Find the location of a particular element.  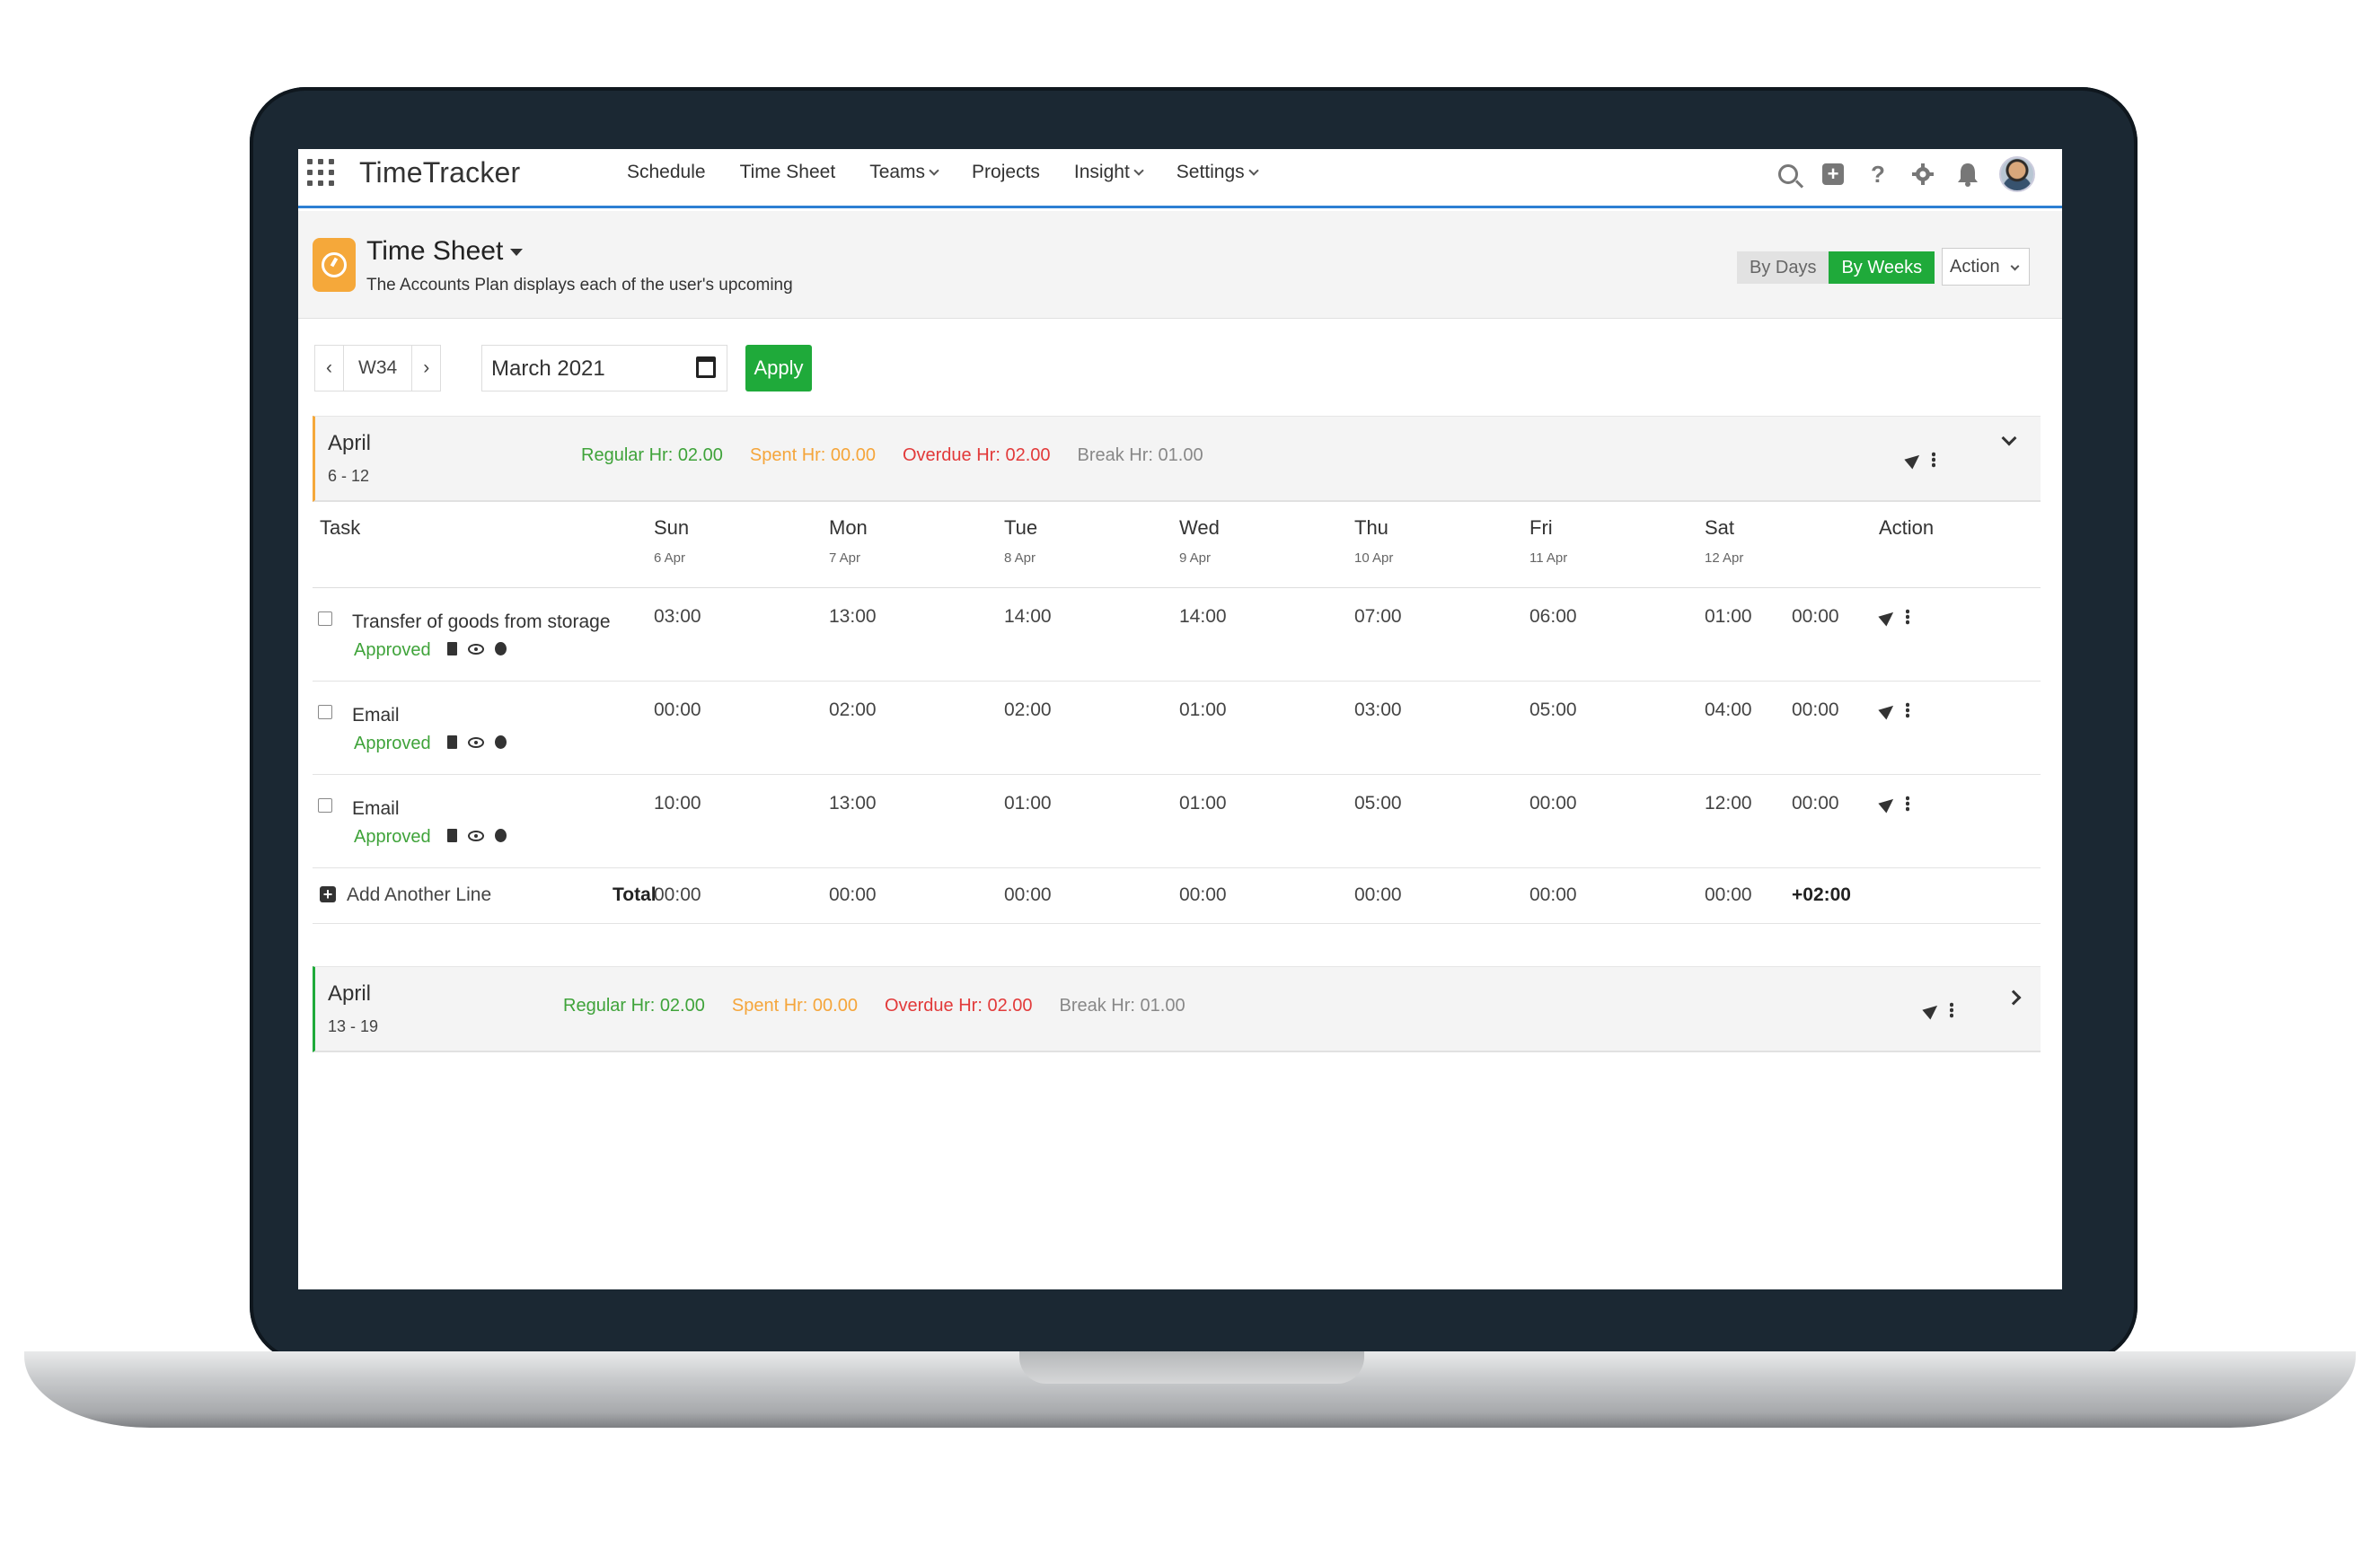

row-actions is located at coordinates (1894, 804).